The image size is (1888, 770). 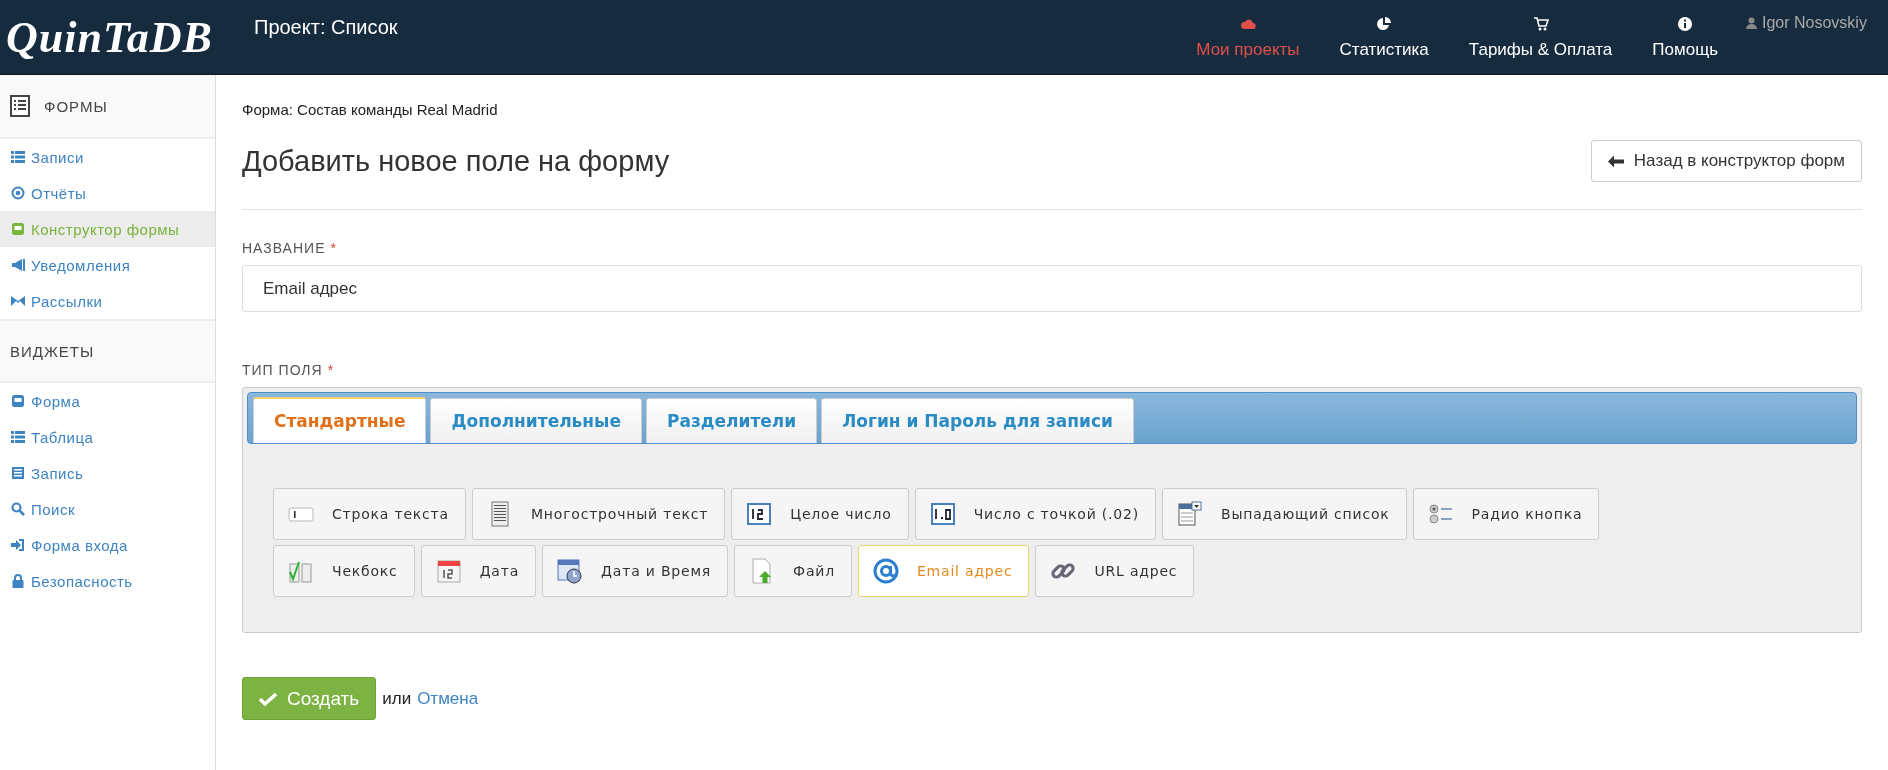 What do you see at coordinates (1384, 45) in the screenshot?
I see `nav-link: Статистика` at bounding box center [1384, 45].